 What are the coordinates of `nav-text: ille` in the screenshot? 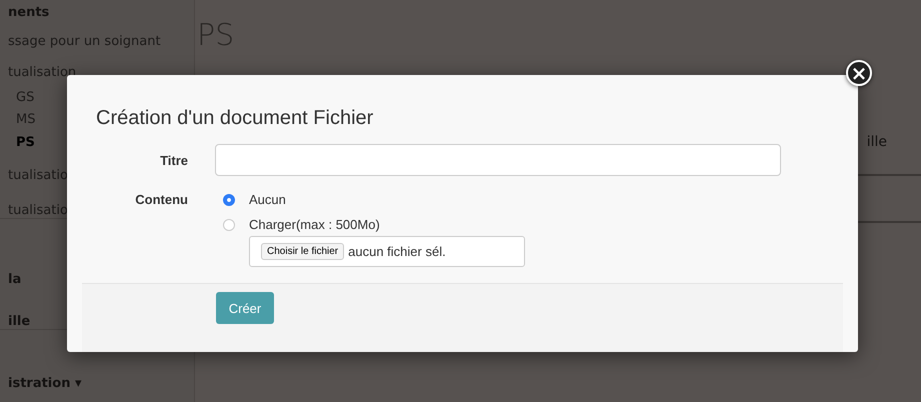 It's located at (876, 142).